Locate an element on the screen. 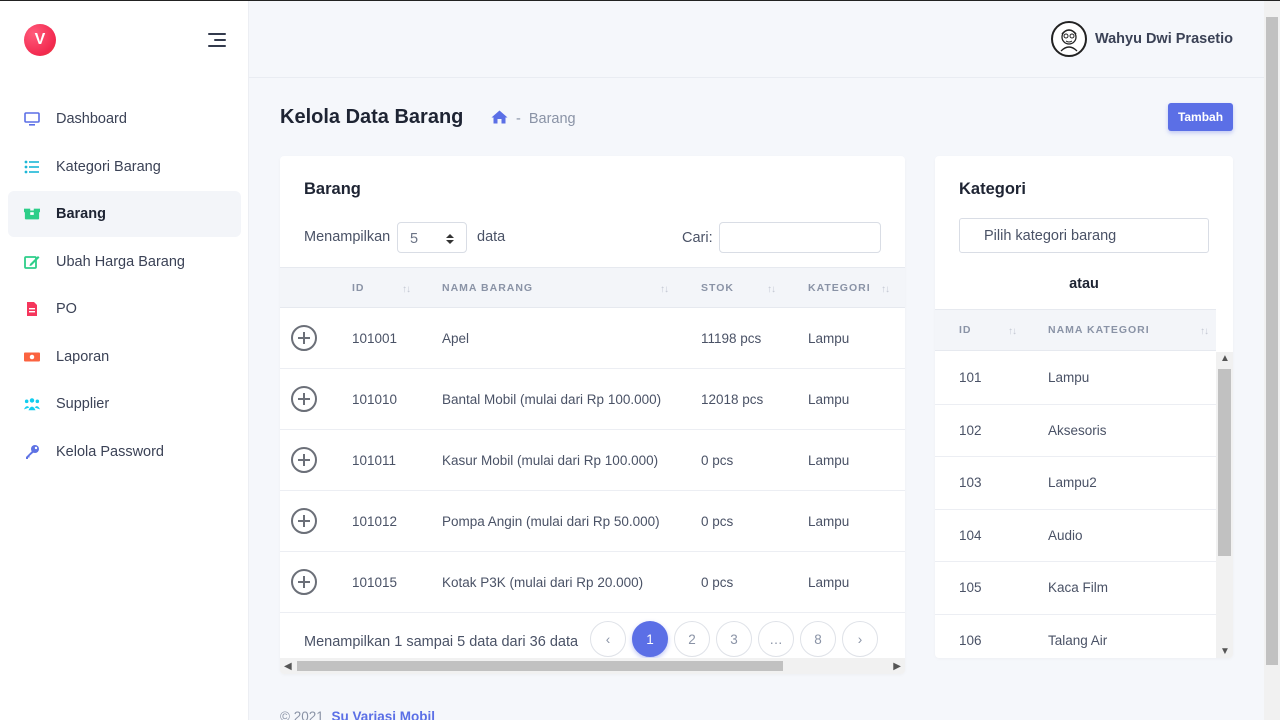 The width and height of the screenshot is (1280, 720). barang-table-header: ID ↑↓ NAMA BARANG ↑↓ STOK ↑↓ KATEGORI ↑↓ is located at coordinates (592, 287).